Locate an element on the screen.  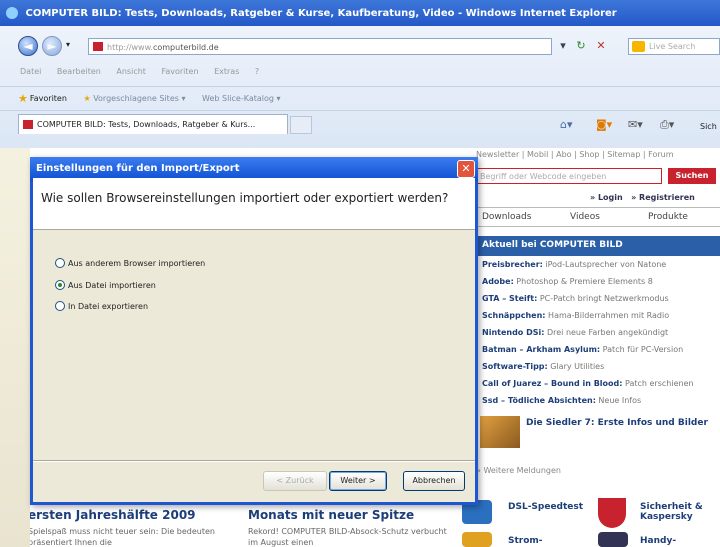
site-search-input: Begriff oder Webcode eingeben is located at coordinates (569, 176).